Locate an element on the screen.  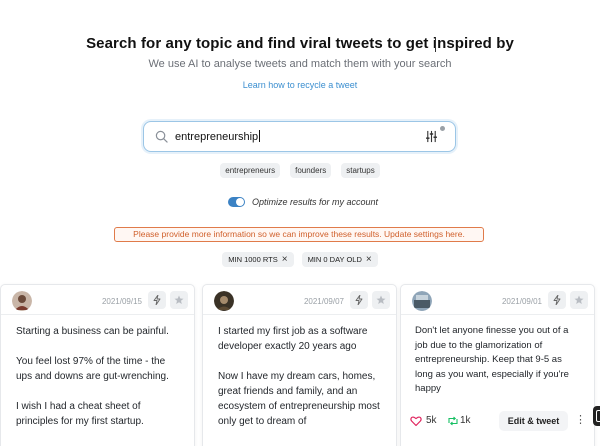
search-input-text: entrepreneurship is located at coordinates (217, 137).